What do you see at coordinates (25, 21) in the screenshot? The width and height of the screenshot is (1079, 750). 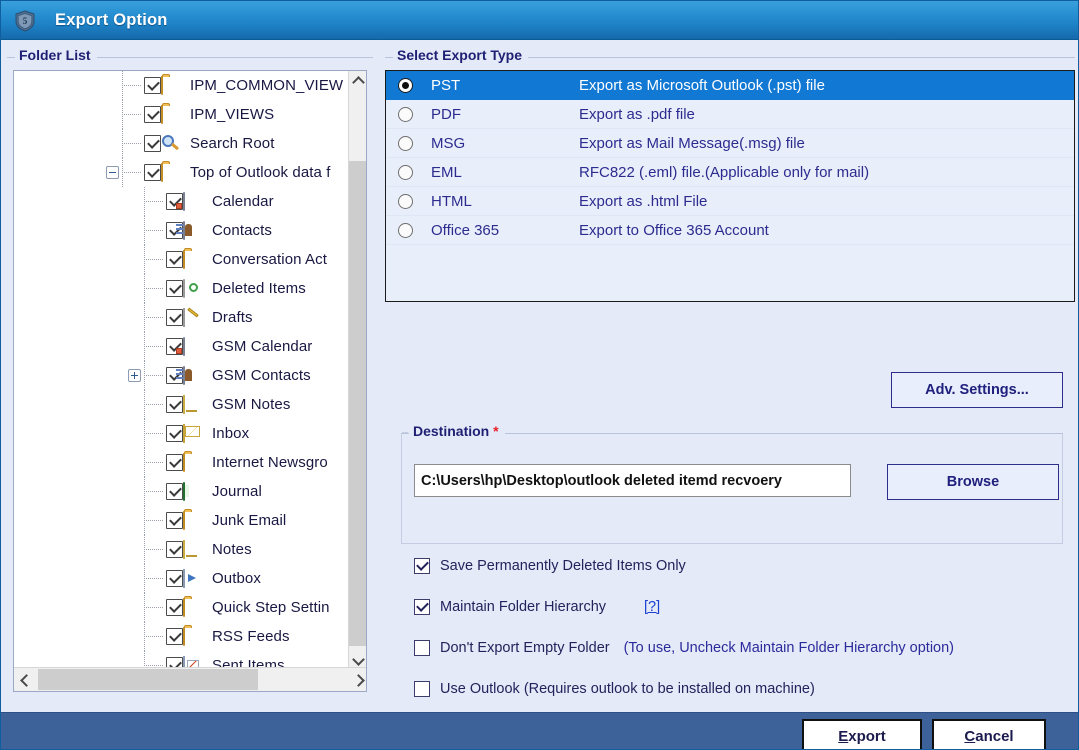 I see `svg-text: 5` at bounding box center [25, 21].